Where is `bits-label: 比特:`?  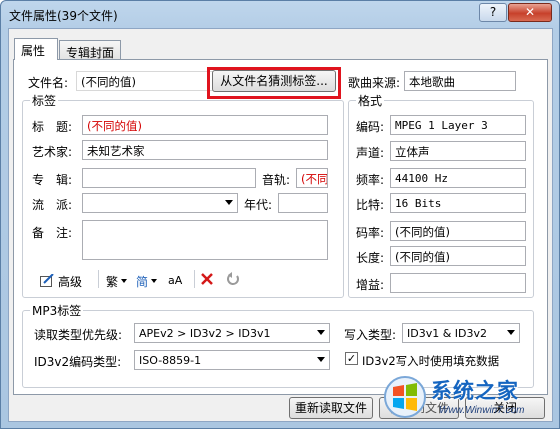
bits-label: 比特: is located at coordinates (370, 205).